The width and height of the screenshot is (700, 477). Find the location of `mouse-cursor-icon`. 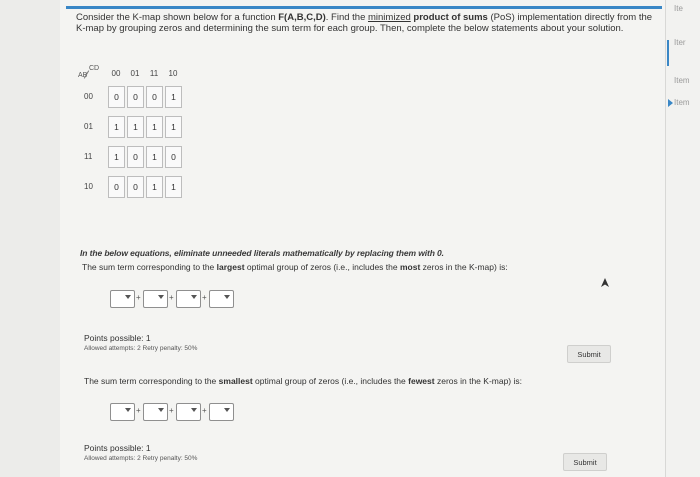

mouse-cursor-icon is located at coordinates (605, 282).